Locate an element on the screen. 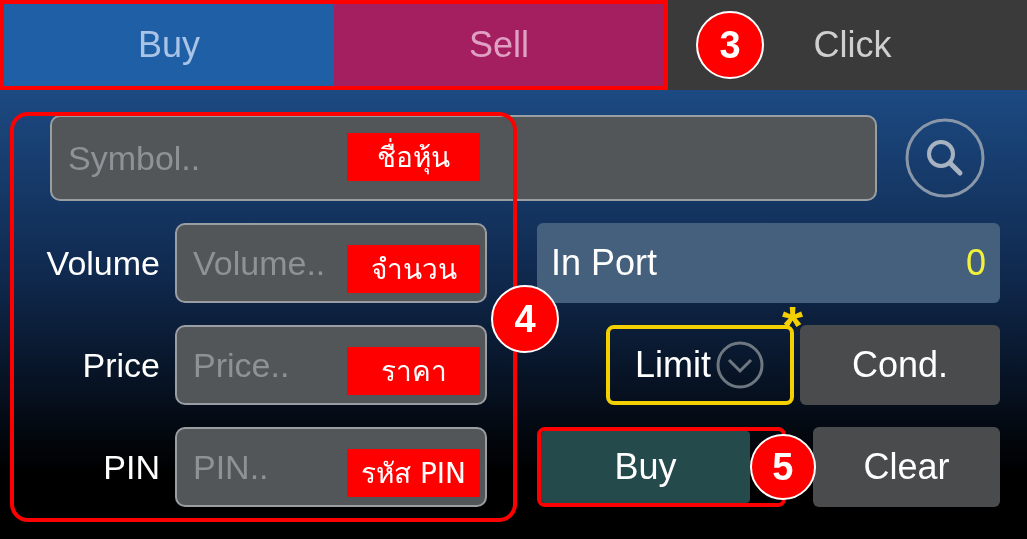 The height and width of the screenshot is (539, 1027). action-button: Cond. is located at coordinates (900, 365).